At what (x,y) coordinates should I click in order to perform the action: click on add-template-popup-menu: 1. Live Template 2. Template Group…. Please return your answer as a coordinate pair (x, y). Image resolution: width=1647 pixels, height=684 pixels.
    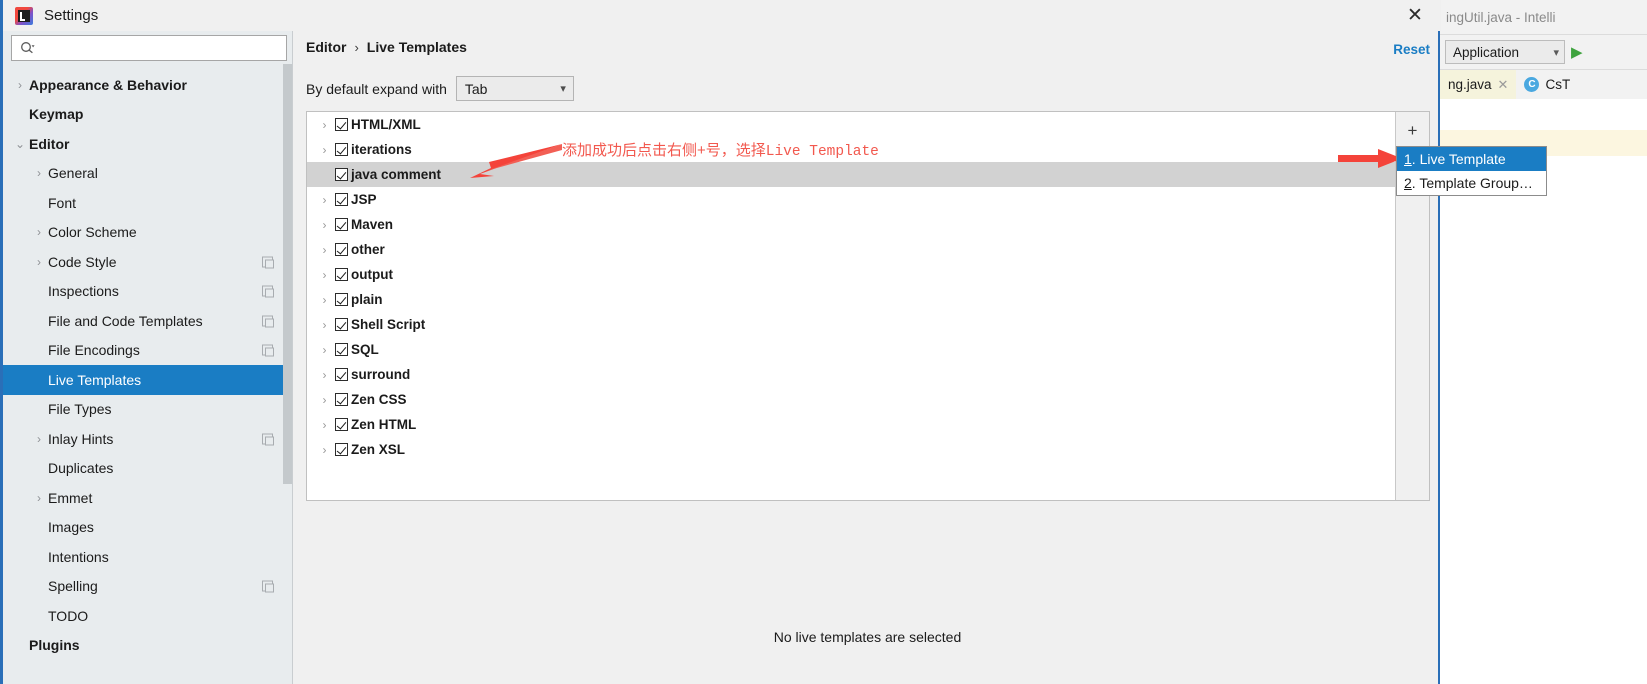
    Looking at the image, I should click on (1471, 171).